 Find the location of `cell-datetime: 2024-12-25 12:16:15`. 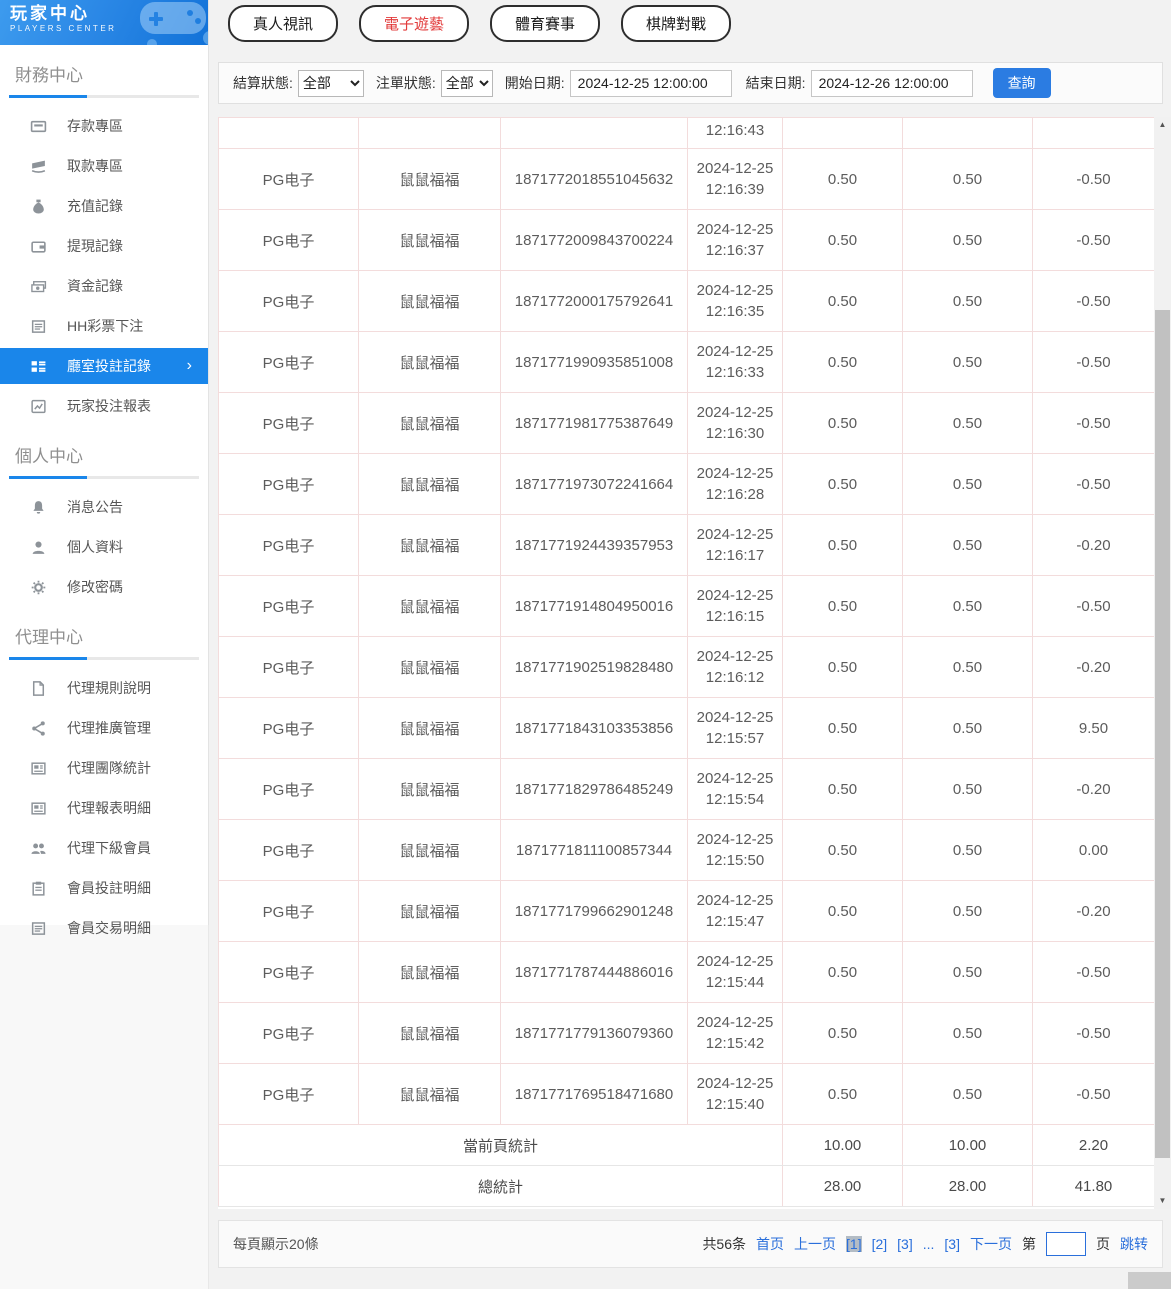

cell-datetime: 2024-12-25 12:16:15 is located at coordinates (735, 606).